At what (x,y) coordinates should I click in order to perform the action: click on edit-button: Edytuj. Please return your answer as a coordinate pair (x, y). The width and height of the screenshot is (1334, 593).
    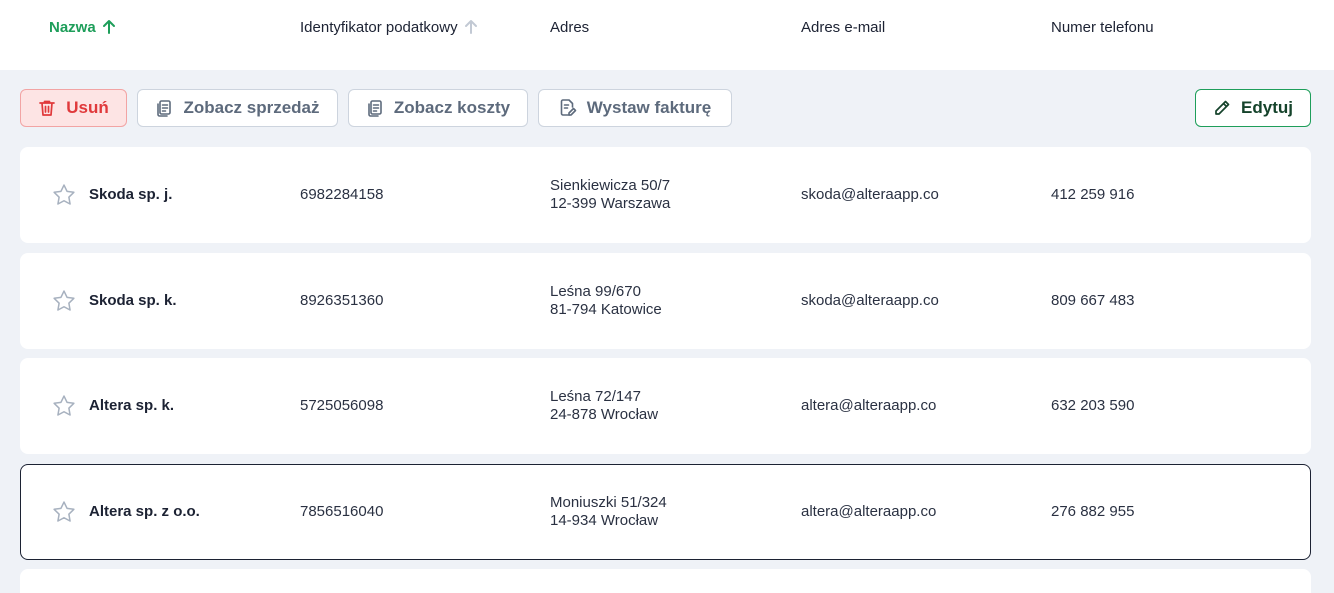
    Looking at the image, I should click on (1253, 108).